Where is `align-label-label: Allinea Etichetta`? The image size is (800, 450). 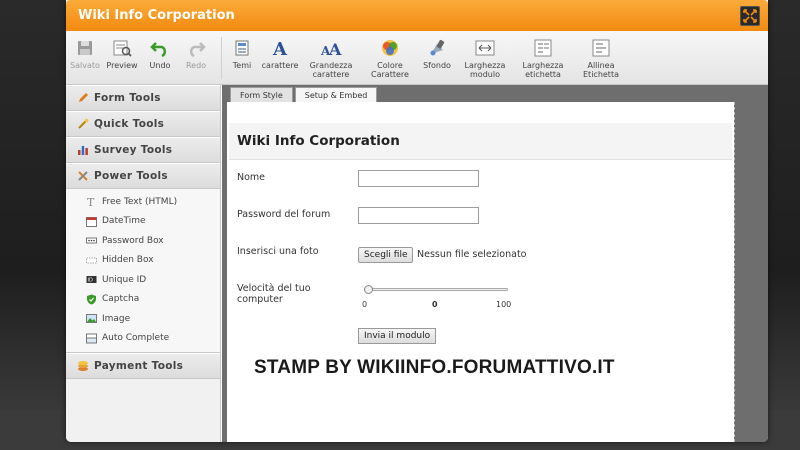
align-label-label: Allinea Etichetta is located at coordinates (601, 70).